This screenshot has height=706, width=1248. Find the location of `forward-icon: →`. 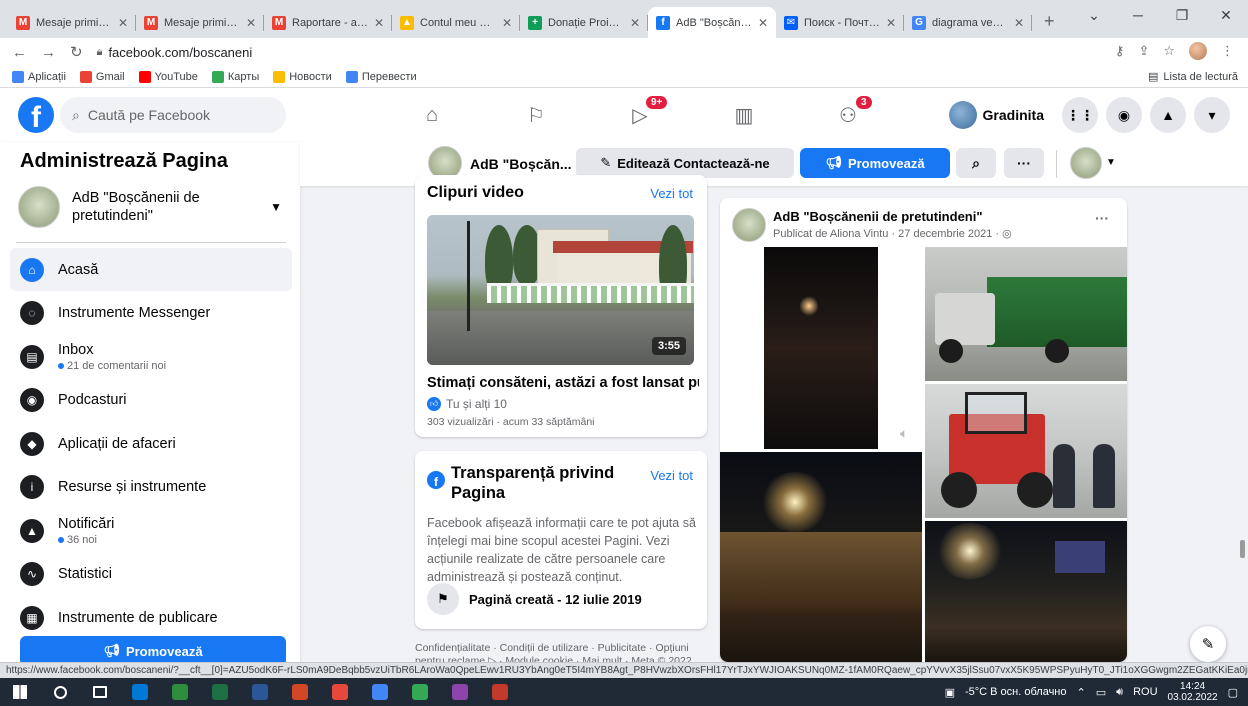

forward-icon: → is located at coordinates (48, 52).